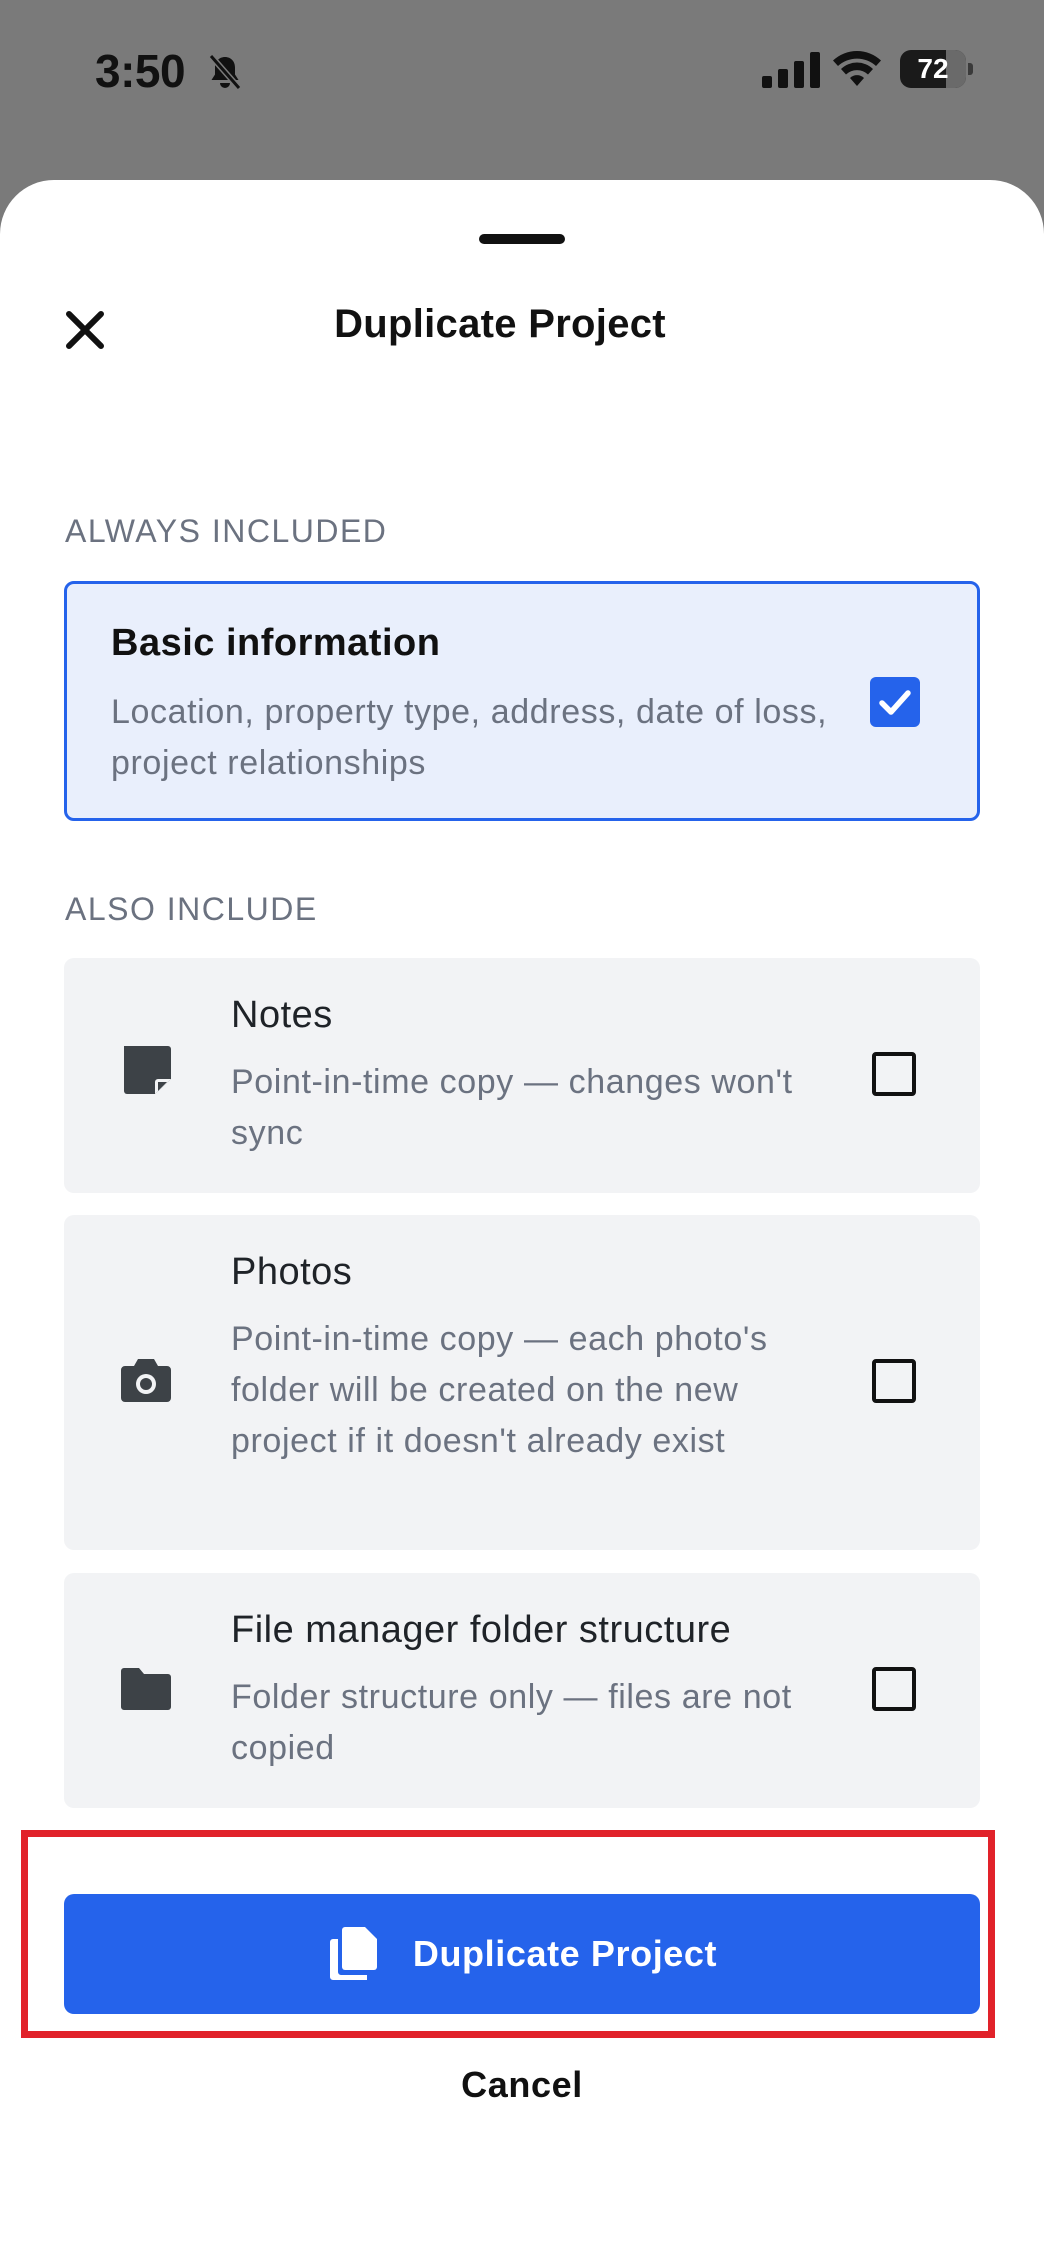 Image resolution: width=1044 pixels, height=2259 pixels. I want to click on sheet-title: Duplicate Project, so click(500, 324).